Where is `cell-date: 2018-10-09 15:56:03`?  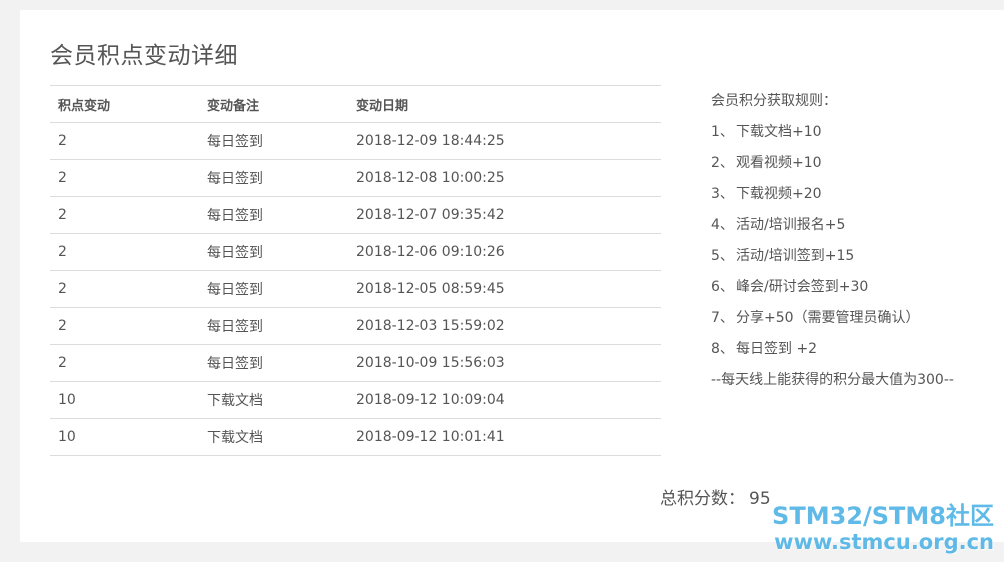 cell-date: 2018-10-09 15:56:03 is located at coordinates (504, 363).